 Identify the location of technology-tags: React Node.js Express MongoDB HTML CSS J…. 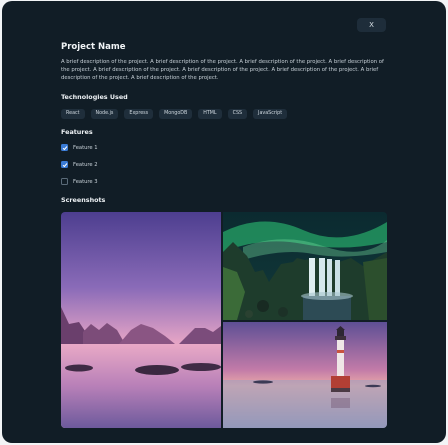
(174, 114).